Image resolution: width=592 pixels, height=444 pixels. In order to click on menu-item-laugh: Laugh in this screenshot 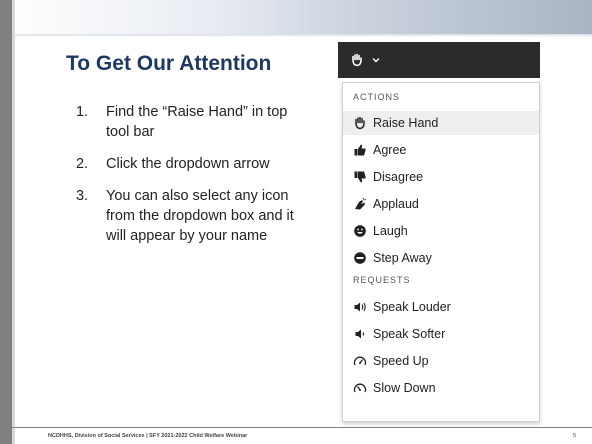, I will do `click(441, 231)`.